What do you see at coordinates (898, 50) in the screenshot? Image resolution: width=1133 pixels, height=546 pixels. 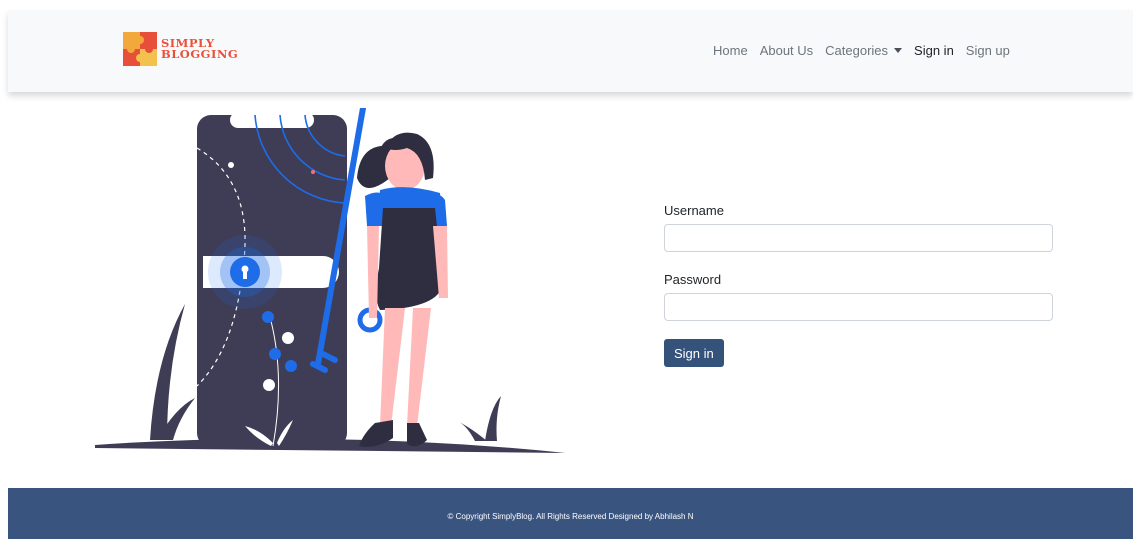 I see `caret-down-icon` at bounding box center [898, 50].